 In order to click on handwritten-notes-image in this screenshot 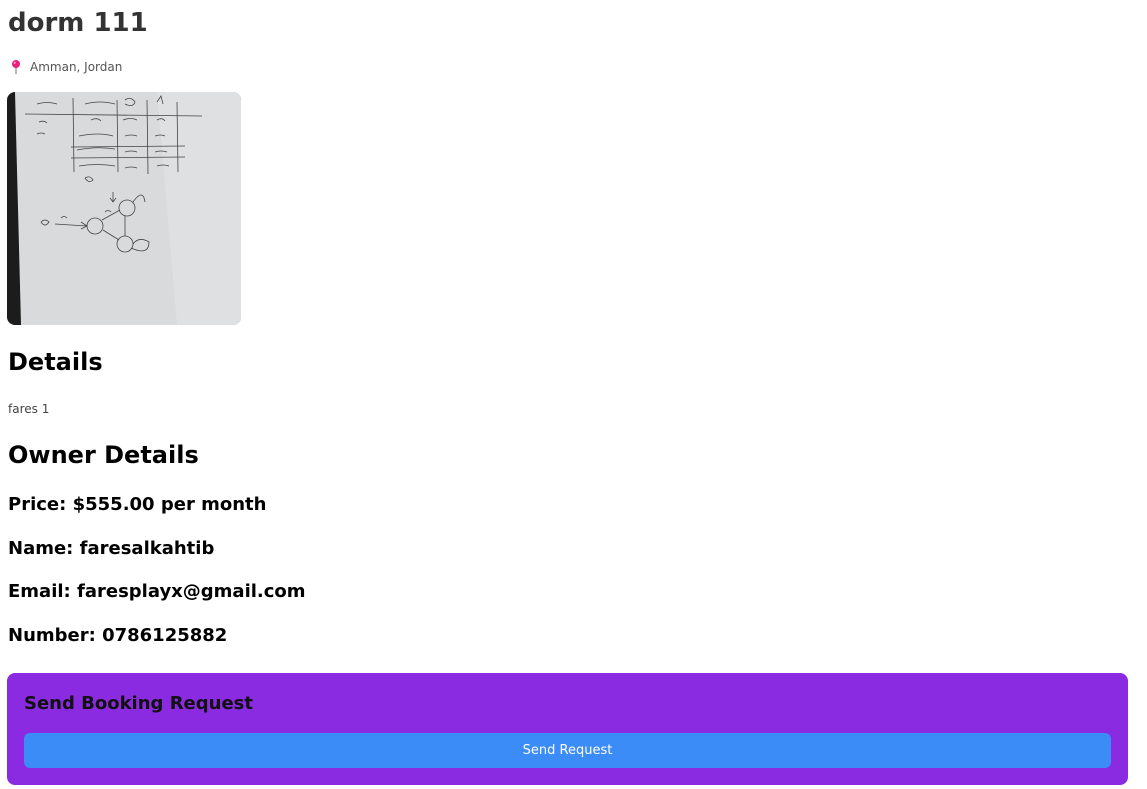, I will do `click(124, 208)`.